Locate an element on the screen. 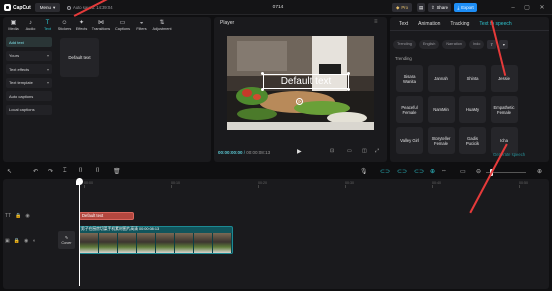 The height and width of the screenshot is (291, 552). tool-transitions: ⋈ Transitions is located at coordinates (101, 25).